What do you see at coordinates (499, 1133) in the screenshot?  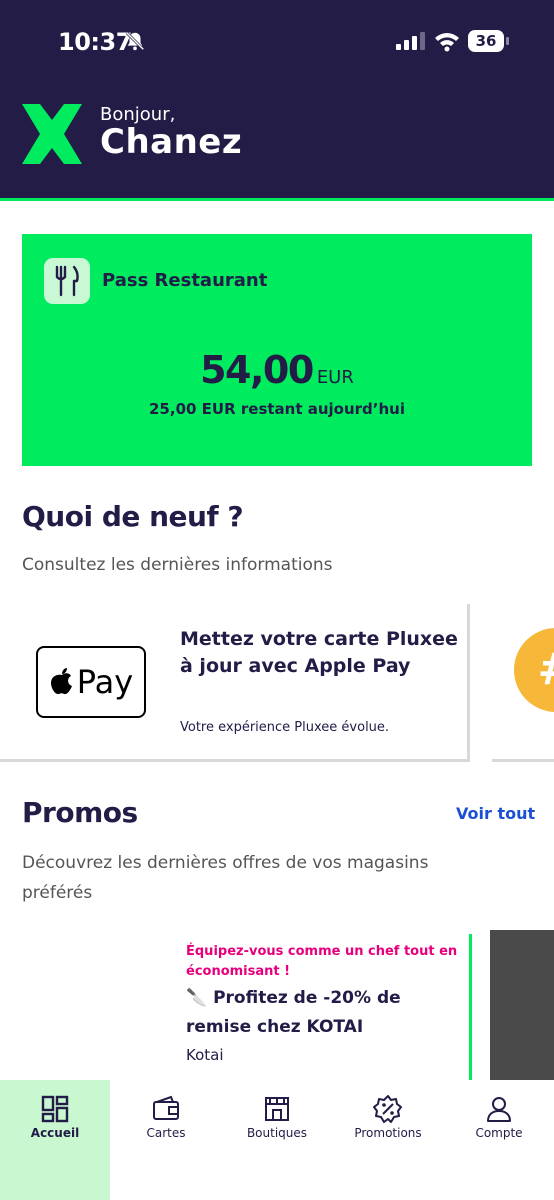 I see `tab-label: Compte` at bounding box center [499, 1133].